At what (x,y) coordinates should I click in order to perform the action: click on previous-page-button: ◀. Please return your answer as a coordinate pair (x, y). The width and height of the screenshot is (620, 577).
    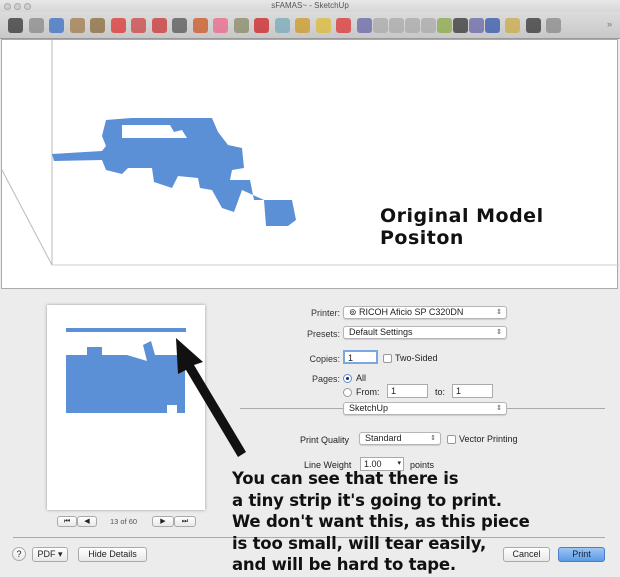
    Looking at the image, I should click on (87, 521).